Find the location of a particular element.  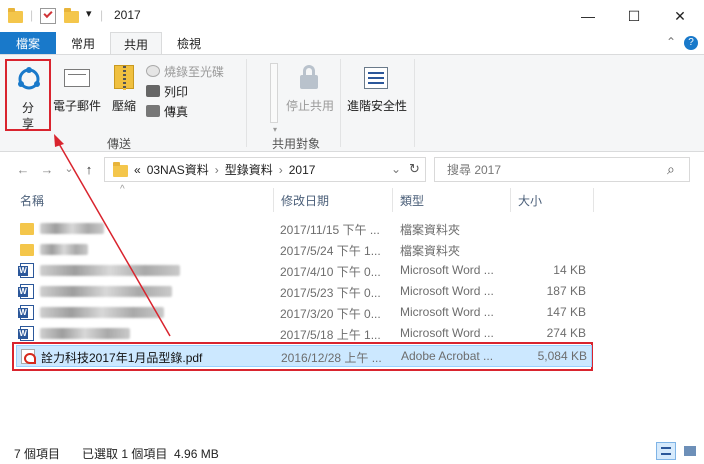

selection-info: 已選取 1 個項目 4.96 MB is located at coordinates (150, 454).